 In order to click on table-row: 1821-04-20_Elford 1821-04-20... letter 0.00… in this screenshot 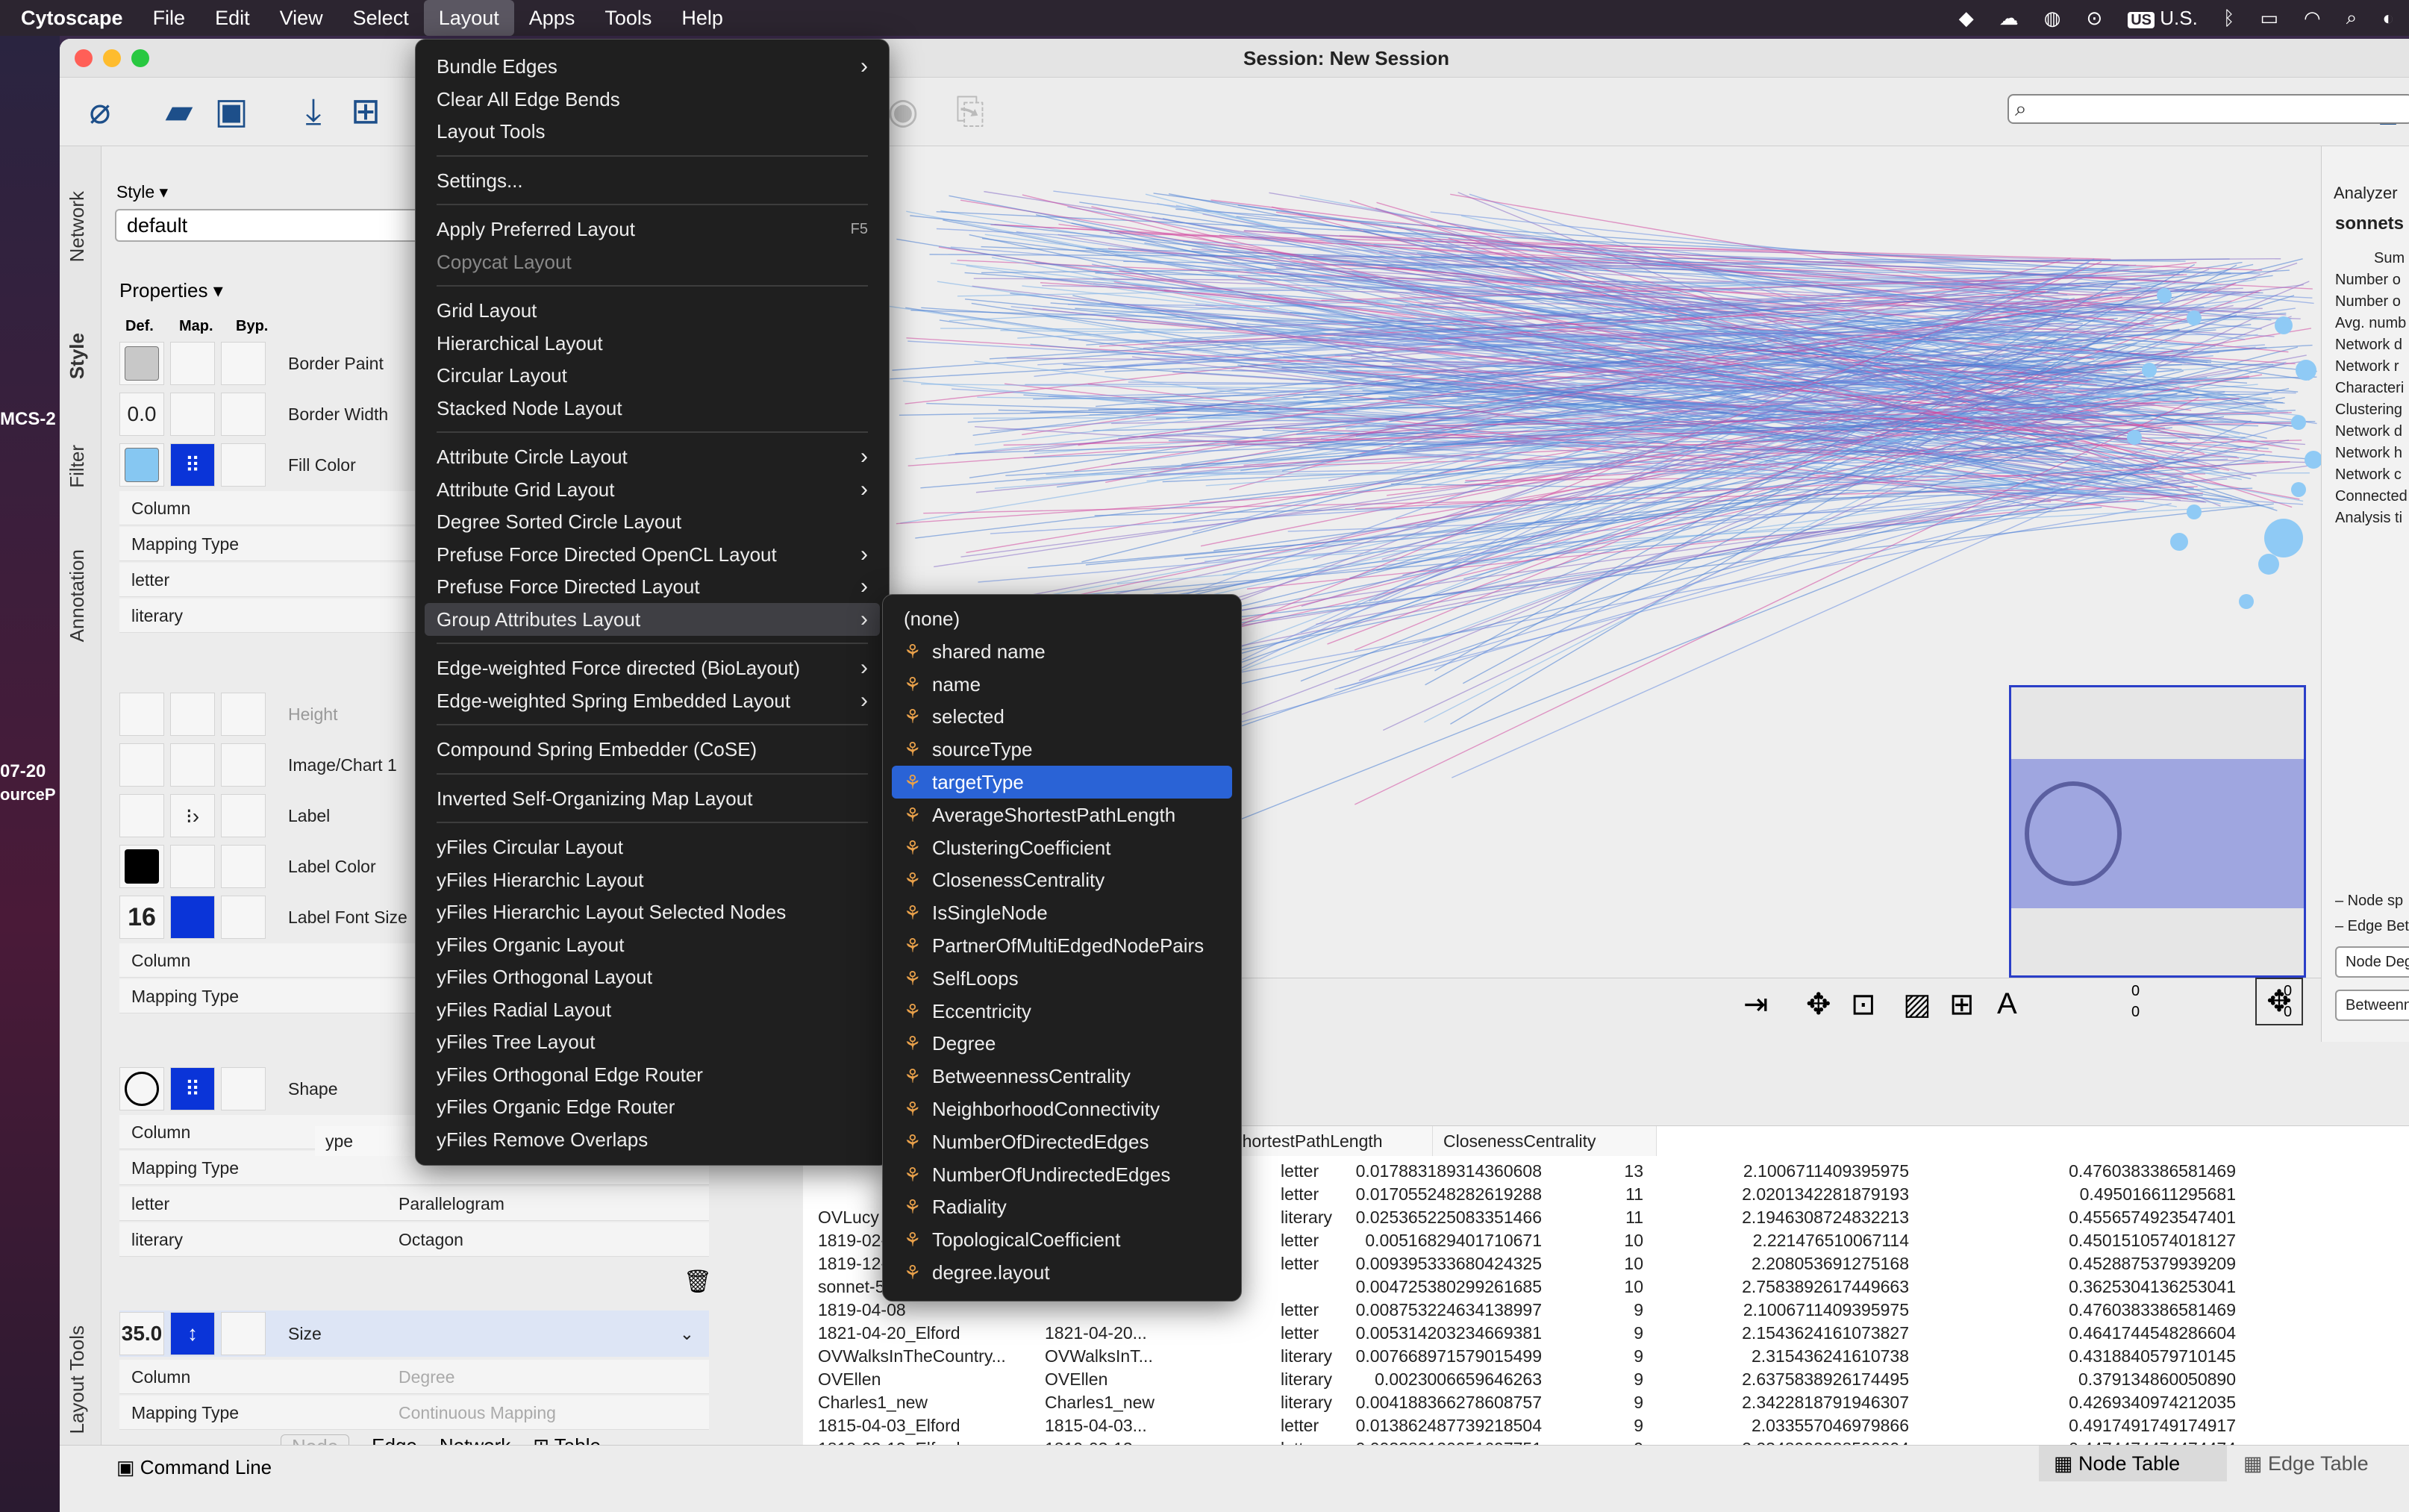, I will do `click(1606, 1333)`.